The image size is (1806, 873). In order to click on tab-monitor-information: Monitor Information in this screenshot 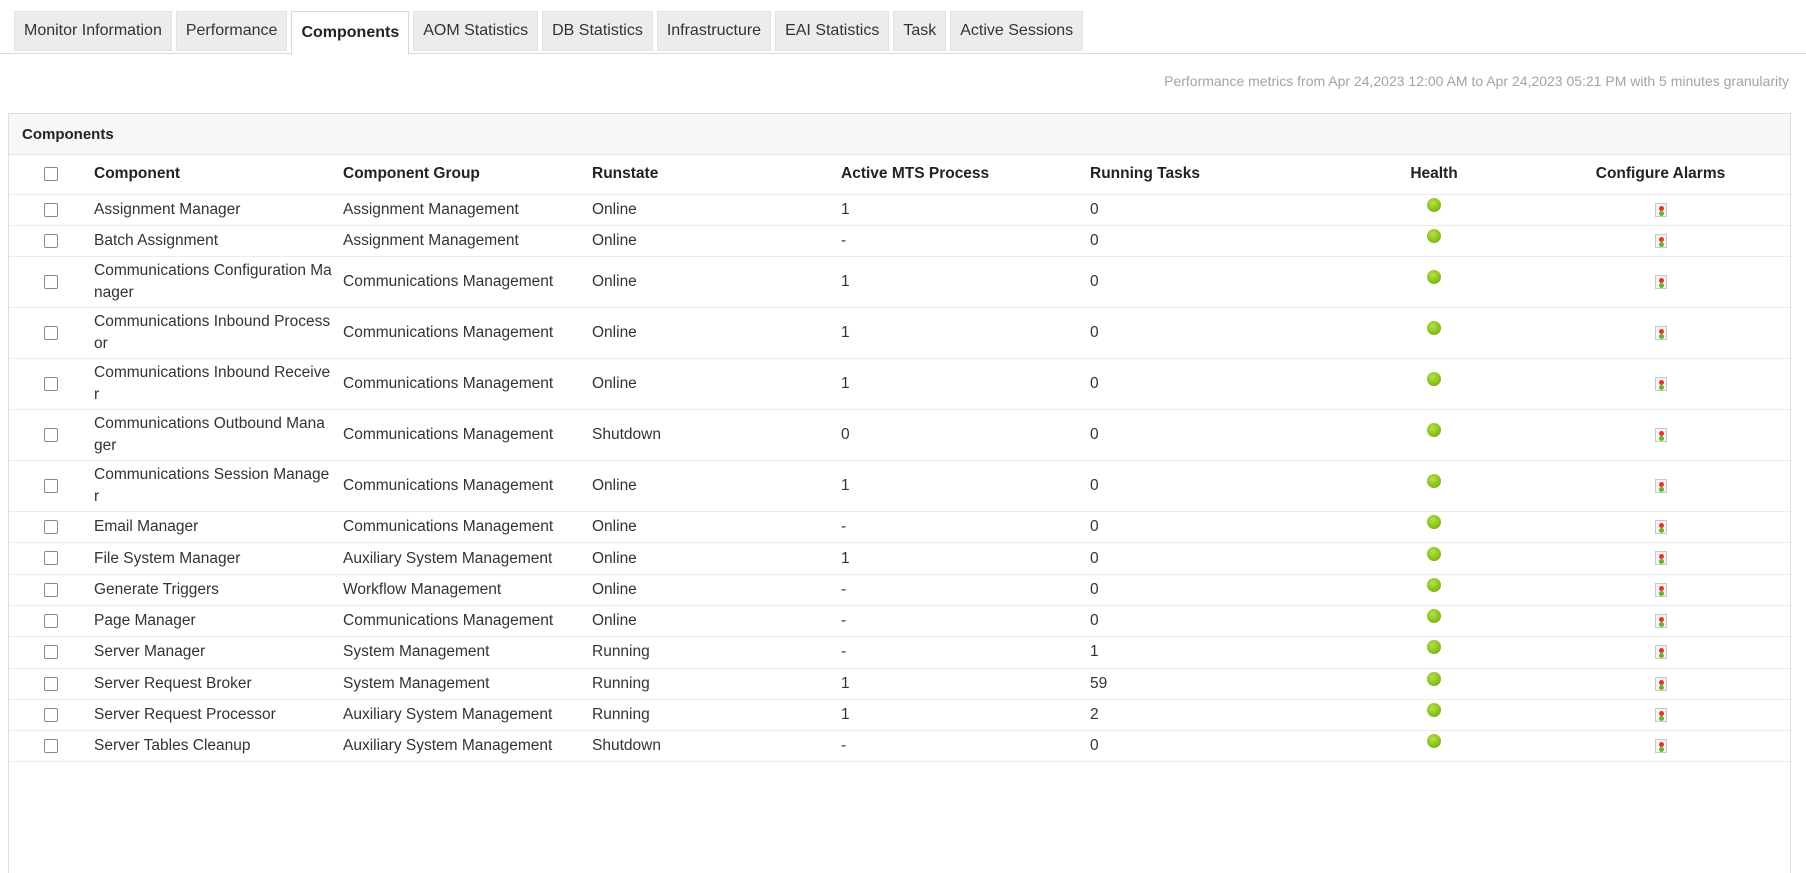, I will do `click(93, 31)`.